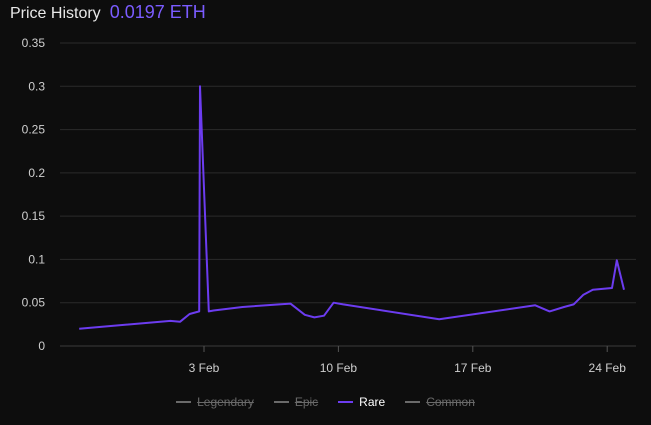  Describe the element at coordinates (608, 368) in the screenshot. I see `x-tick-label: 24 Feb` at that location.